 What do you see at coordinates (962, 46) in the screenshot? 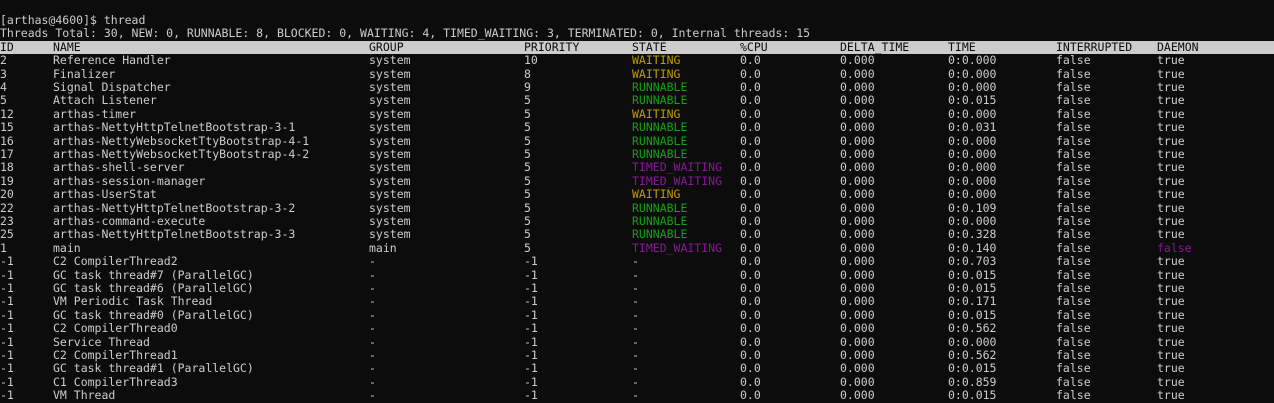
I see `header-time: TIME` at bounding box center [962, 46].